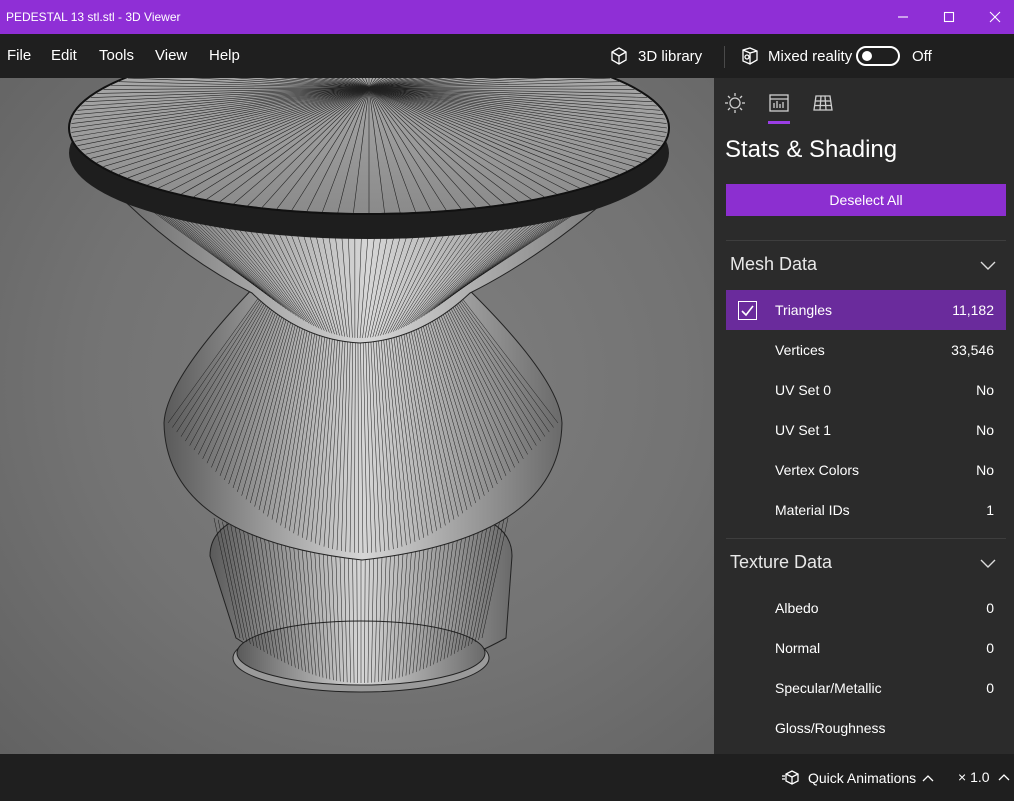 This screenshot has height=801, width=1014. What do you see at coordinates (811, 149) in the screenshot?
I see `panel-title: Stats & Shading` at bounding box center [811, 149].